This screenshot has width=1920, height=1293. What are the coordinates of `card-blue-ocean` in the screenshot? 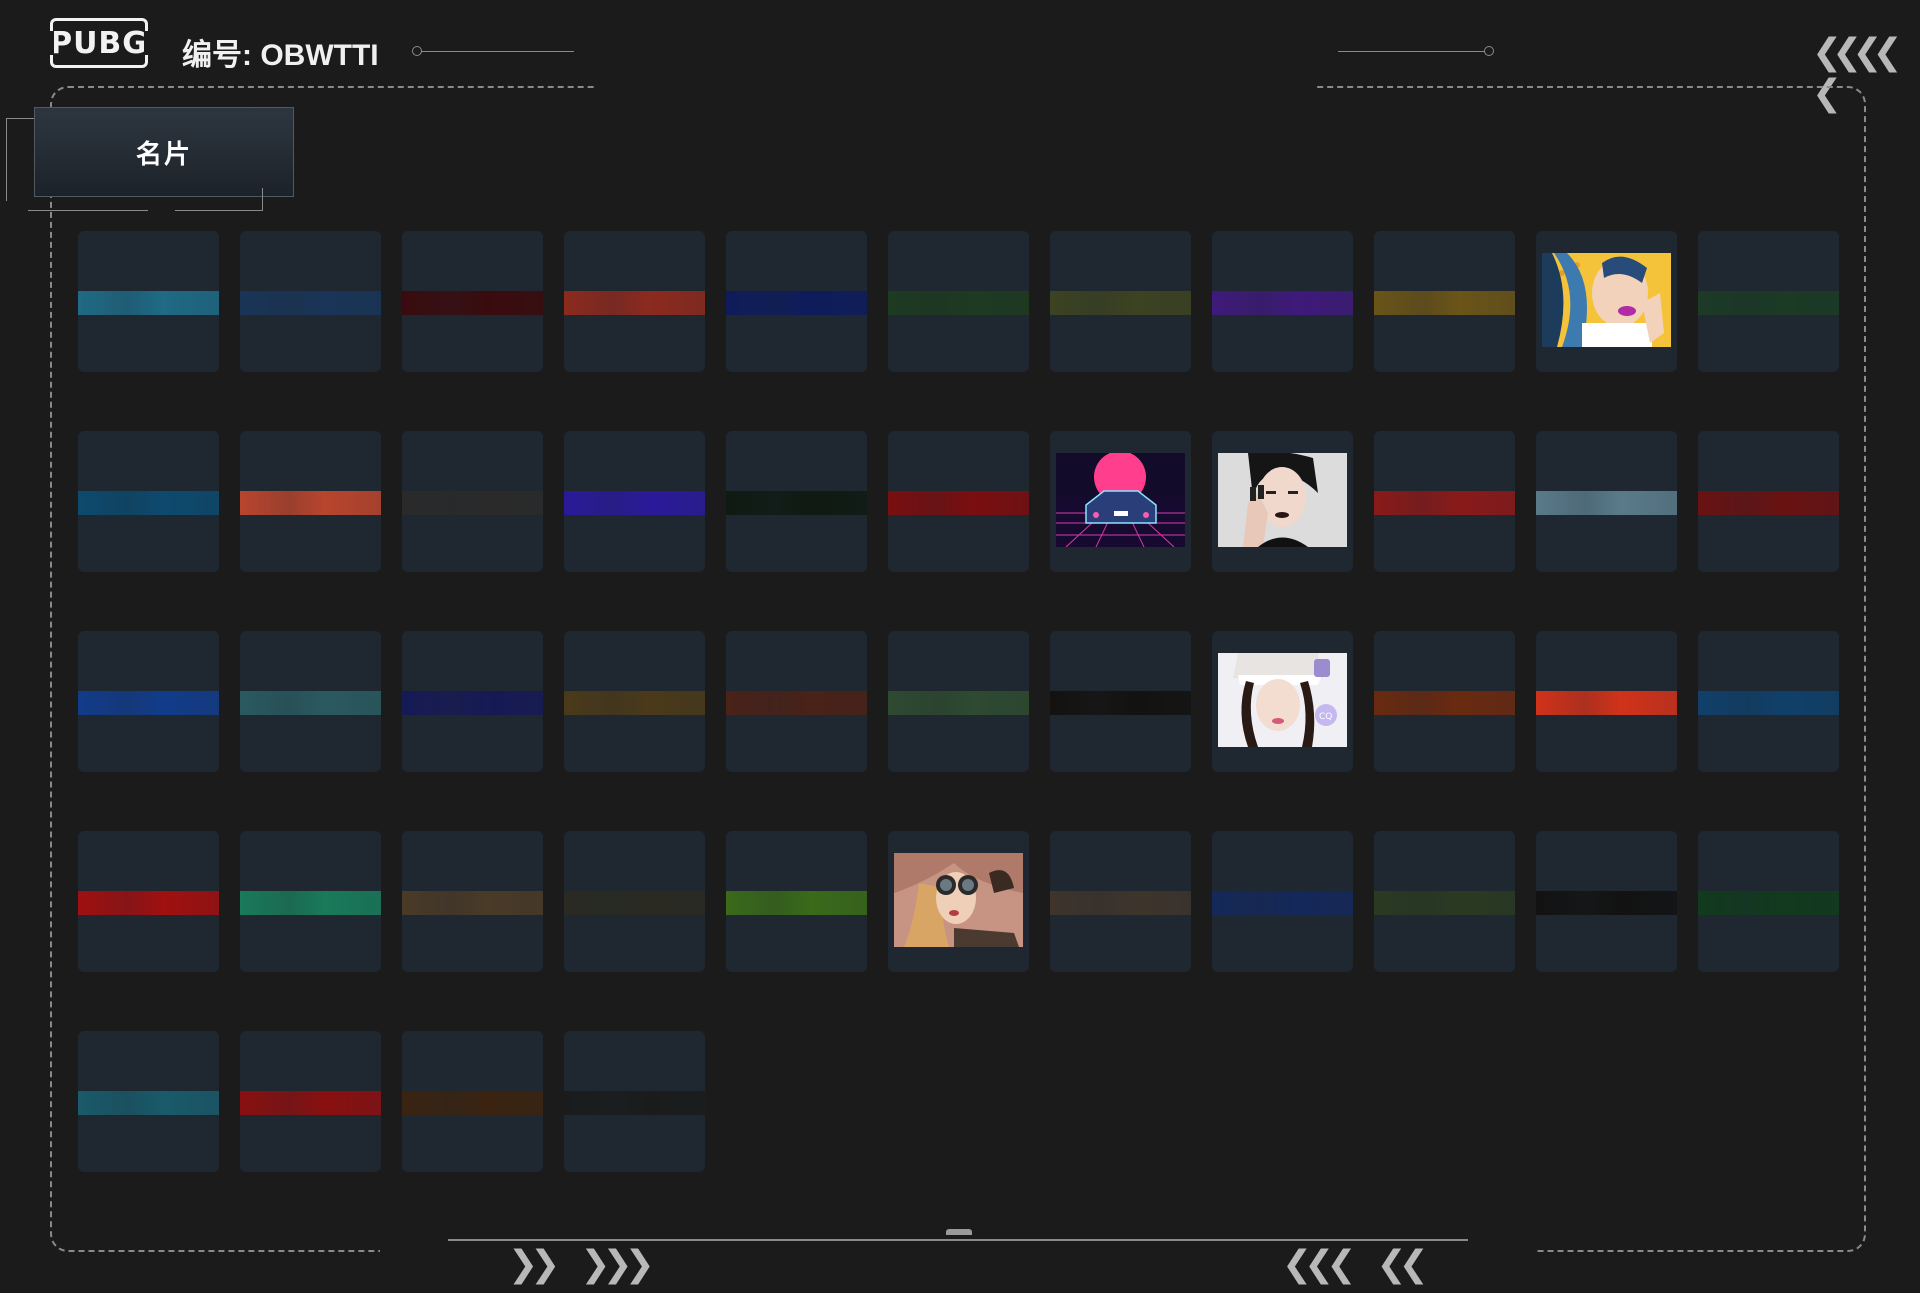 It's located at (1768, 701).